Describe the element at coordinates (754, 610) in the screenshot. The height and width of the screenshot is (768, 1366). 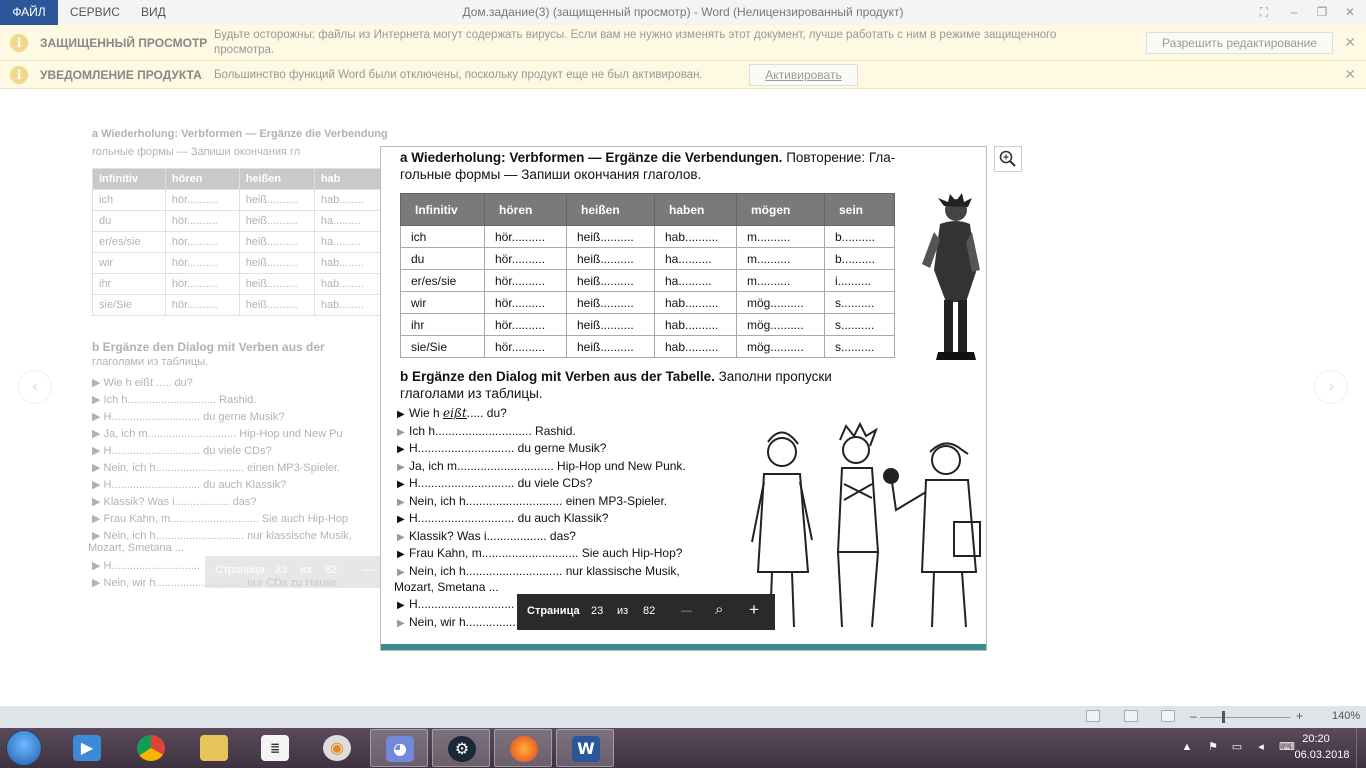
I see `plus-icon: +` at that location.